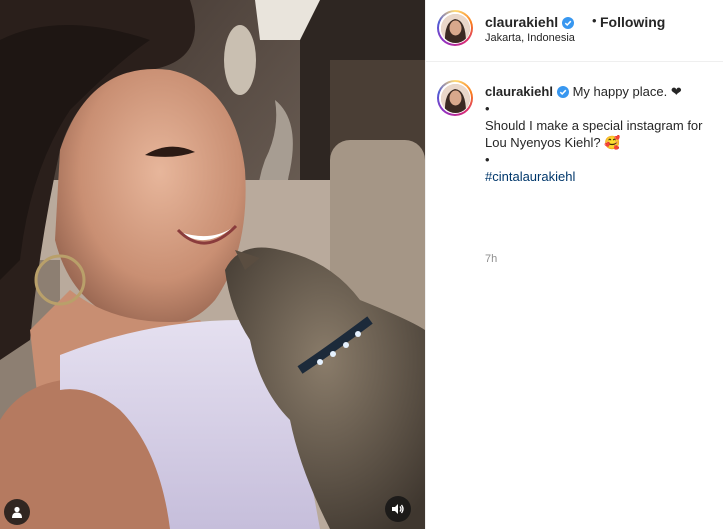 This screenshot has width=723, height=529. What do you see at coordinates (600, 176) in the screenshot?
I see `hashtag-link: #cintalaurakiehl` at bounding box center [600, 176].